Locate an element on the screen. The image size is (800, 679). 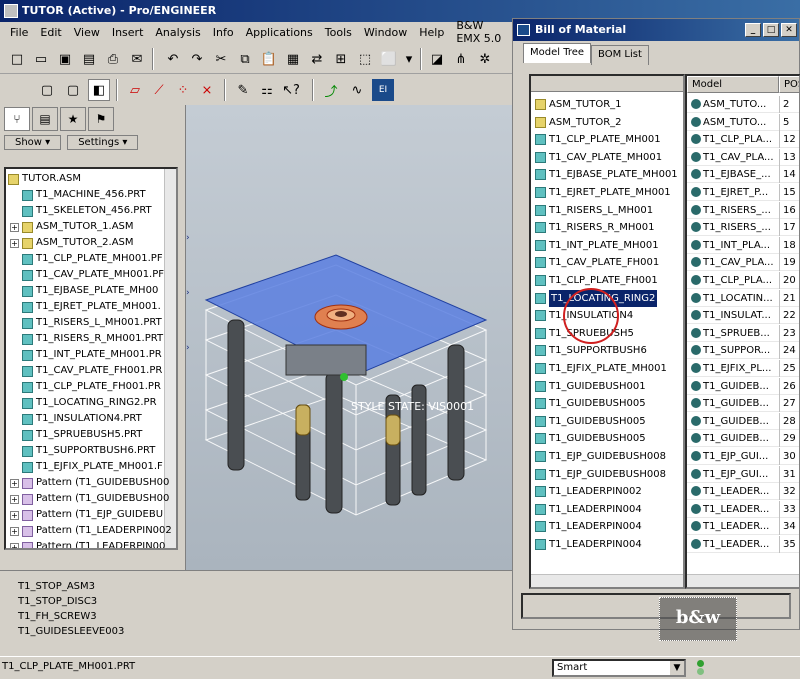
hidden-line-icon: ▢ is located at coordinates (73, 90).